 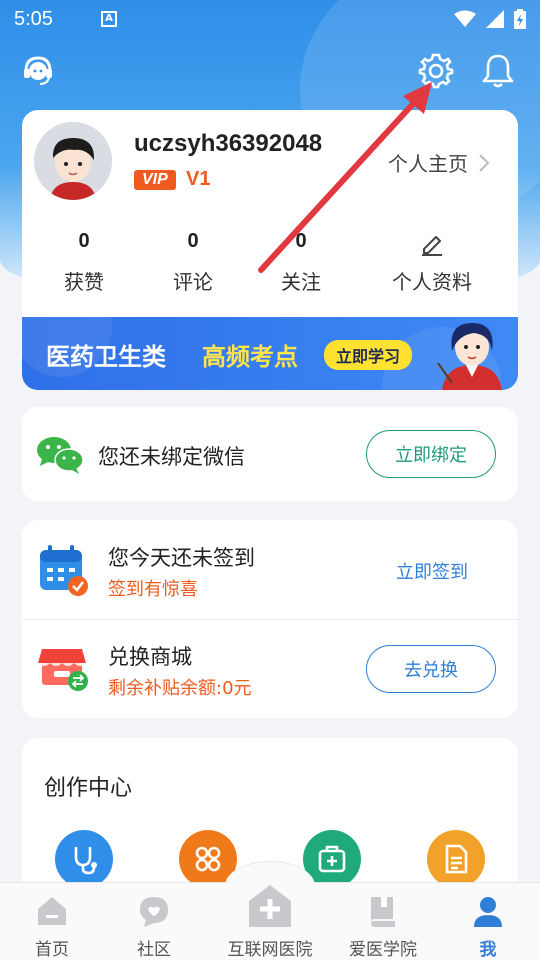 I want to click on username: uczsyh36392048, so click(x=228, y=143).